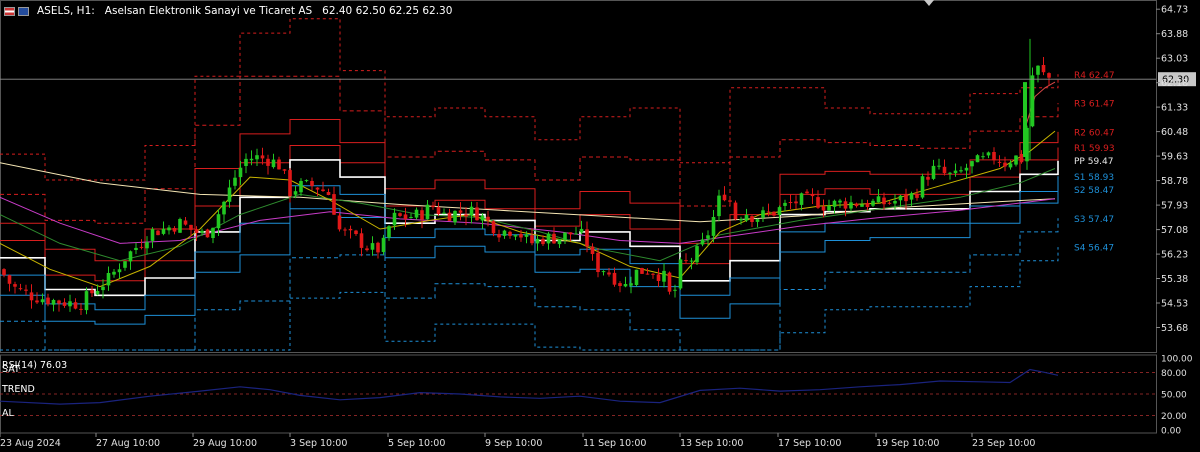 This screenshot has width=1200, height=452. Describe the element at coordinates (66, 11) in the screenshot. I see `symbol-timeframe: ASELS, H1:` at that location.